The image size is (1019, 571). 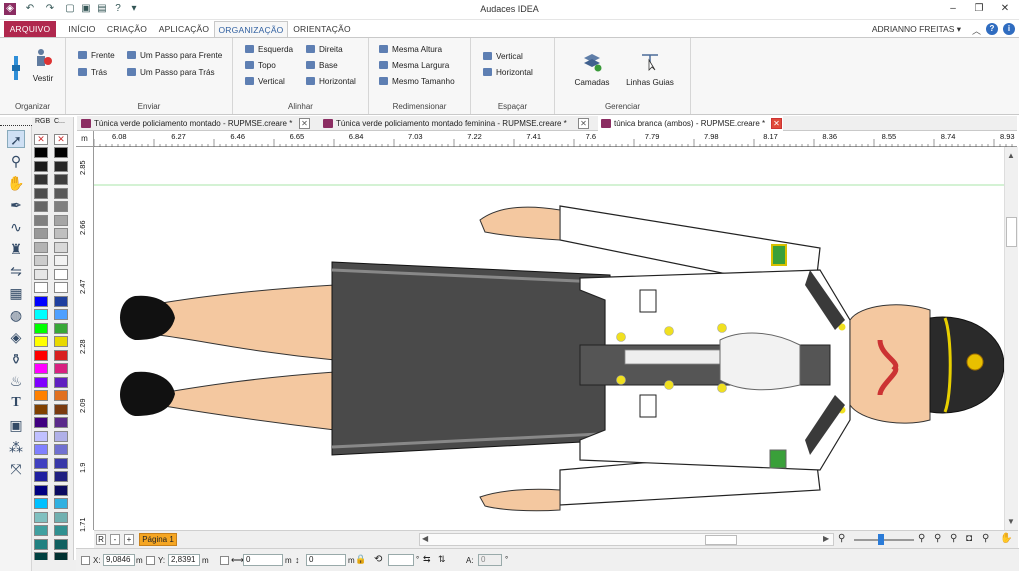 What do you see at coordinates (16, 381) in the screenshot?
I see `paint-bucket-icon: ♨` at bounding box center [16, 381].